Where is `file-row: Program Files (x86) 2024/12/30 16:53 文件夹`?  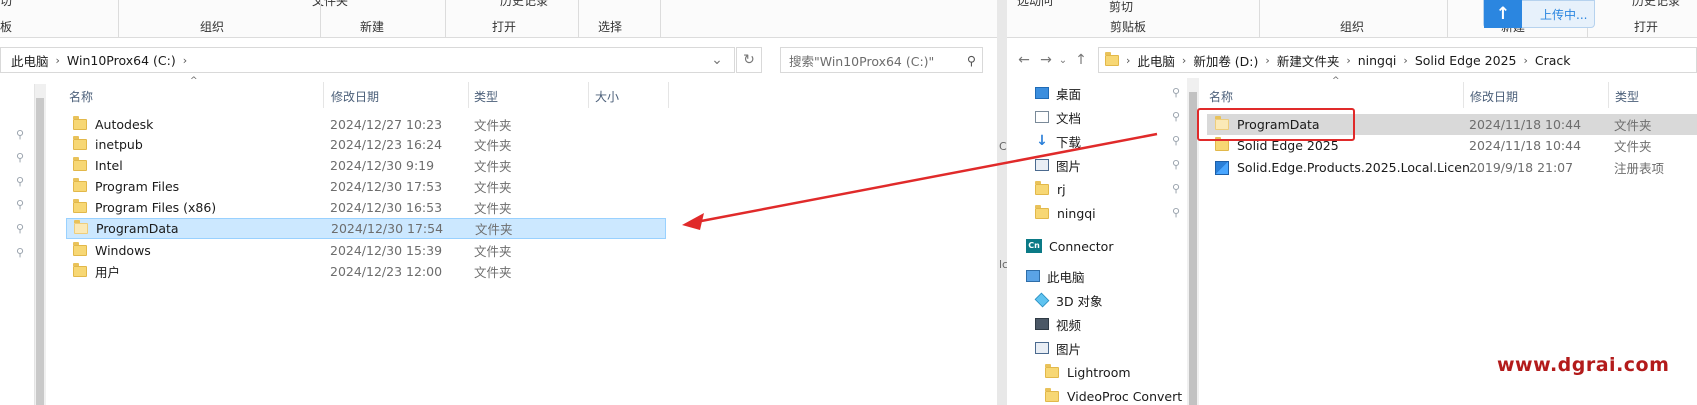 file-row: Program Files (x86) 2024/12/30 16:53 文件夹 is located at coordinates (346, 207).